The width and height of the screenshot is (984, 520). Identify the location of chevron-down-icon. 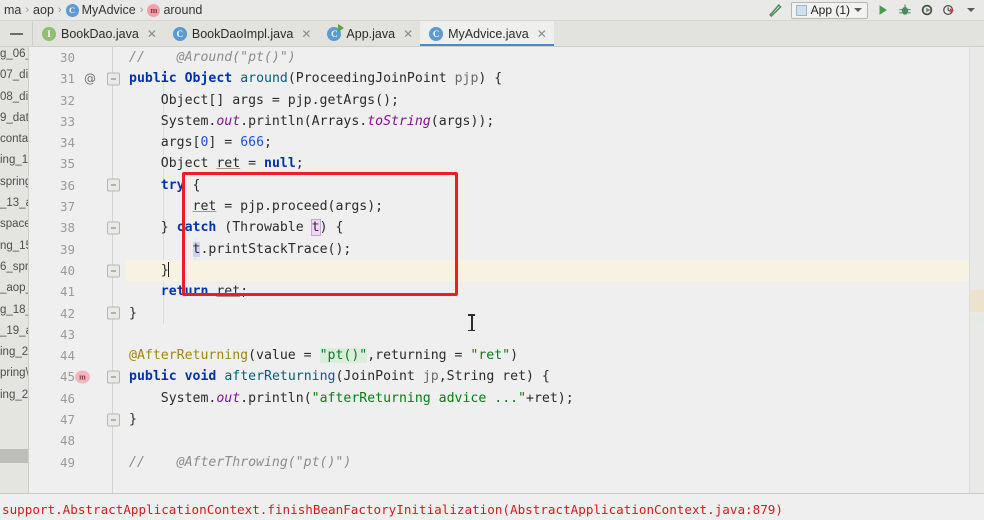
(971, 10).